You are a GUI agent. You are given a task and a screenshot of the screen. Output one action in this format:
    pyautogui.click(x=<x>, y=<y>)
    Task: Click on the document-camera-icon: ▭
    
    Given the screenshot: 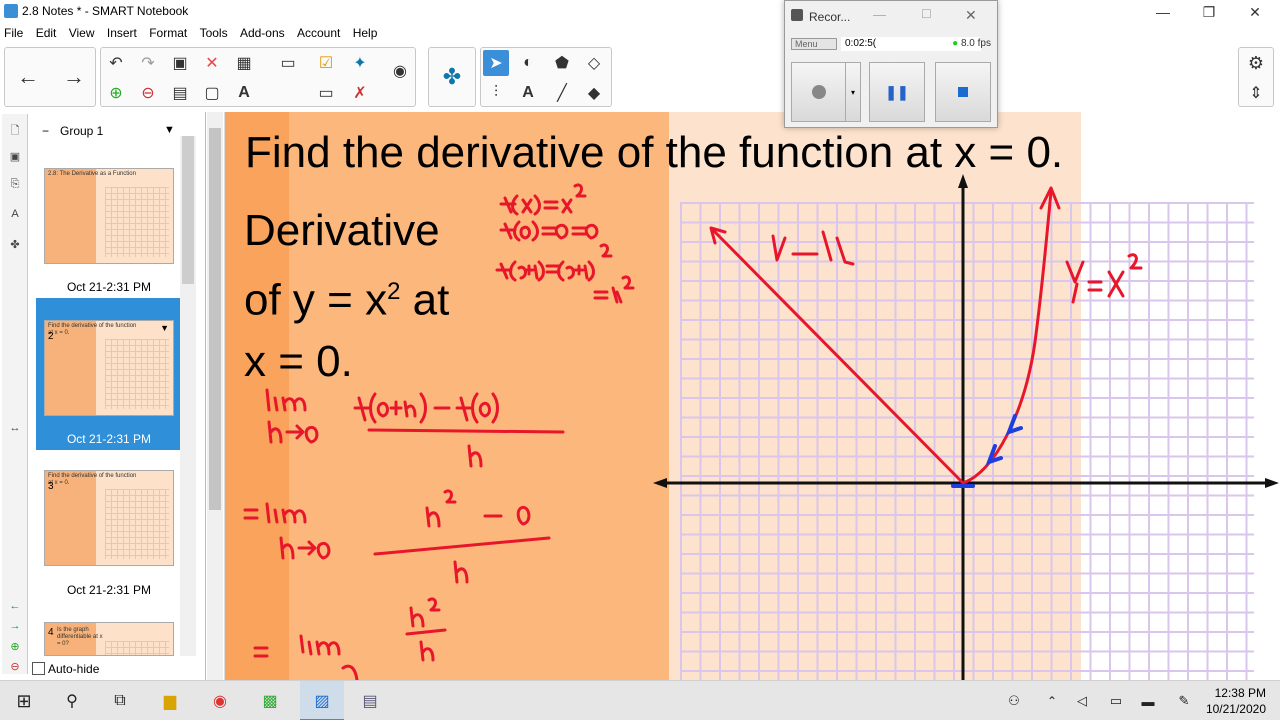 What is the action you would take?
    pyautogui.click(x=326, y=93)
    